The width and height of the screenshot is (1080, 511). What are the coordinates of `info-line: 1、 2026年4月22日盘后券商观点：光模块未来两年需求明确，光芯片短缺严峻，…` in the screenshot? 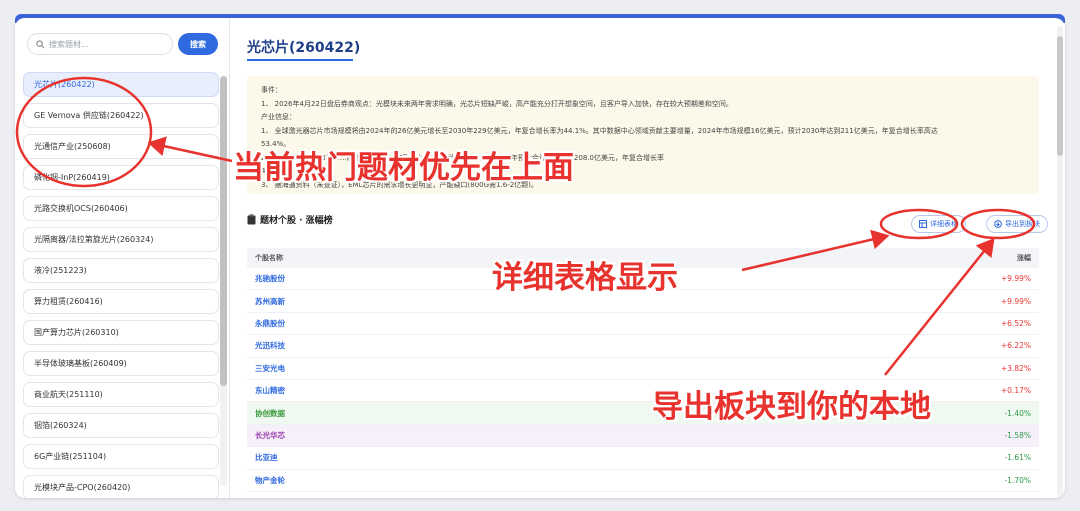 It's located at (497, 103).